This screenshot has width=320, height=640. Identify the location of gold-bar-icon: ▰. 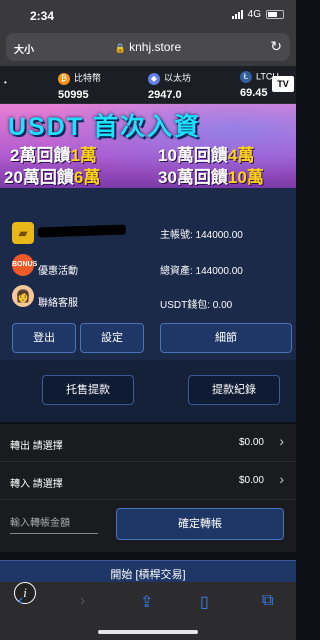
(23, 233).